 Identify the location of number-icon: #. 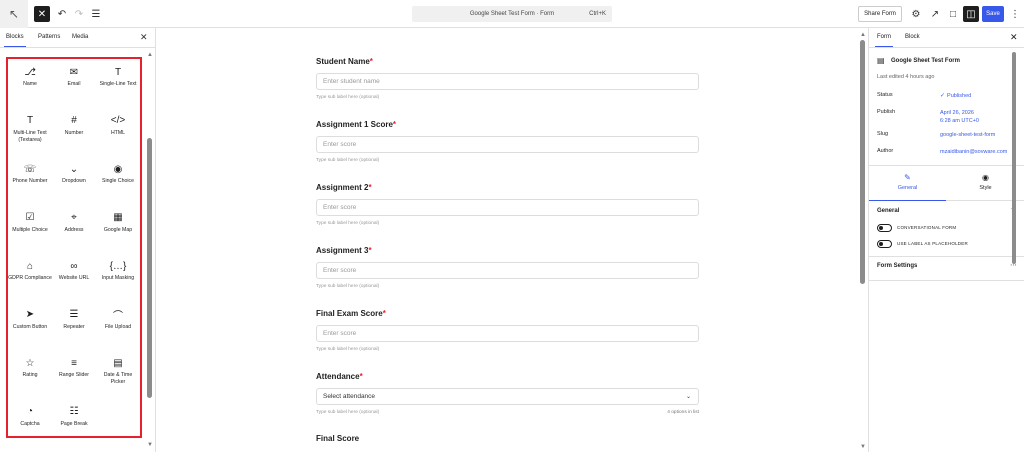
(74, 120).